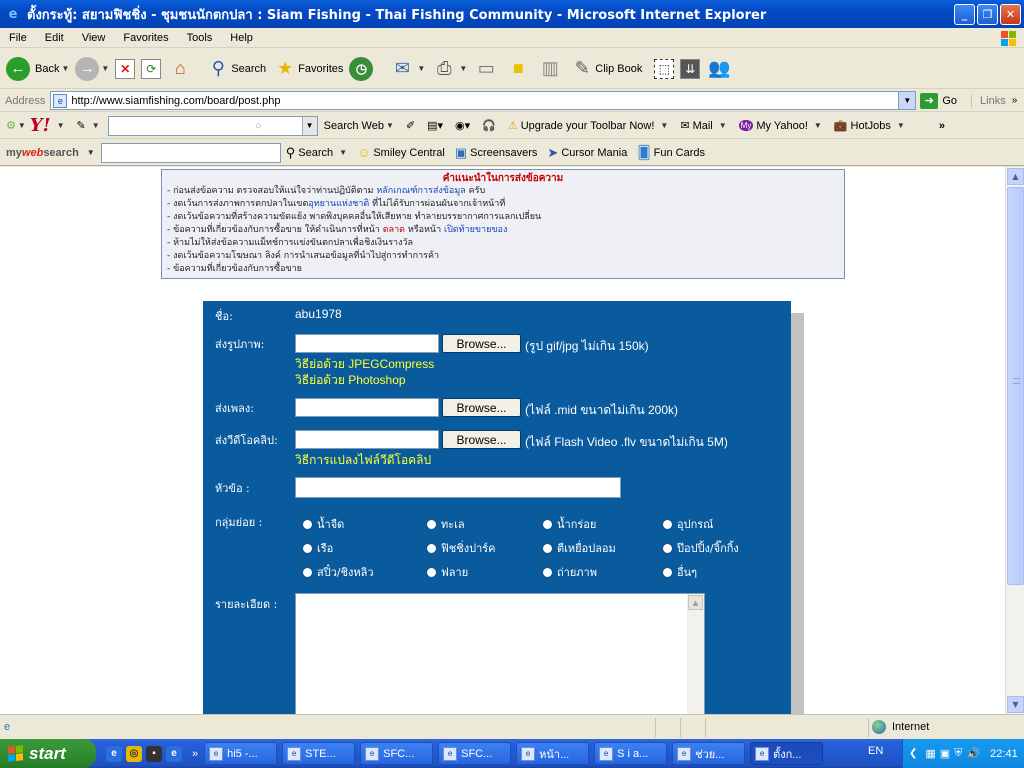 The image size is (1024, 768). I want to click on edit-button: ▭, so click(486, 69).